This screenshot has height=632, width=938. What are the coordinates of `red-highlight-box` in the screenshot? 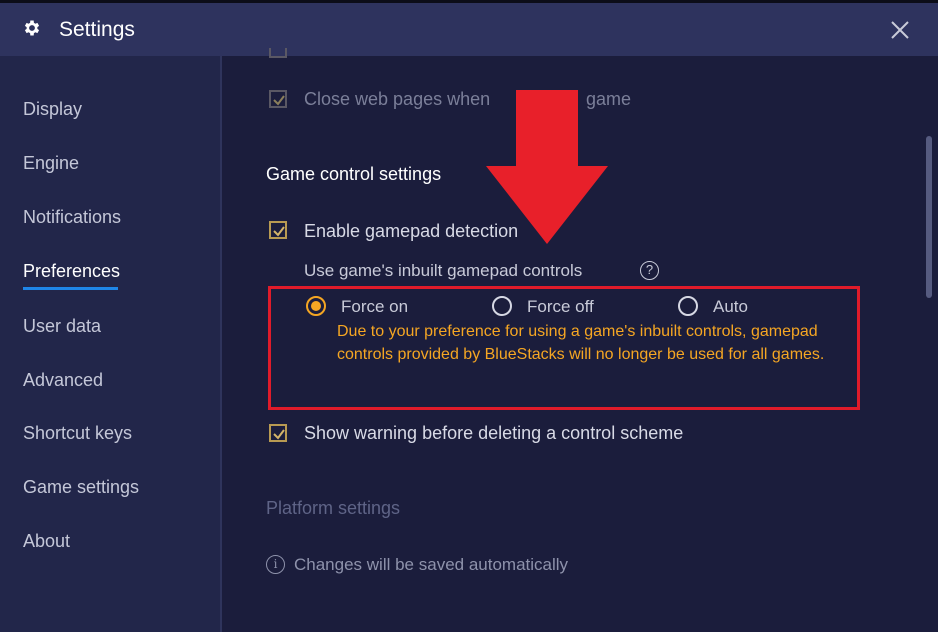 It's located at (564, 348).